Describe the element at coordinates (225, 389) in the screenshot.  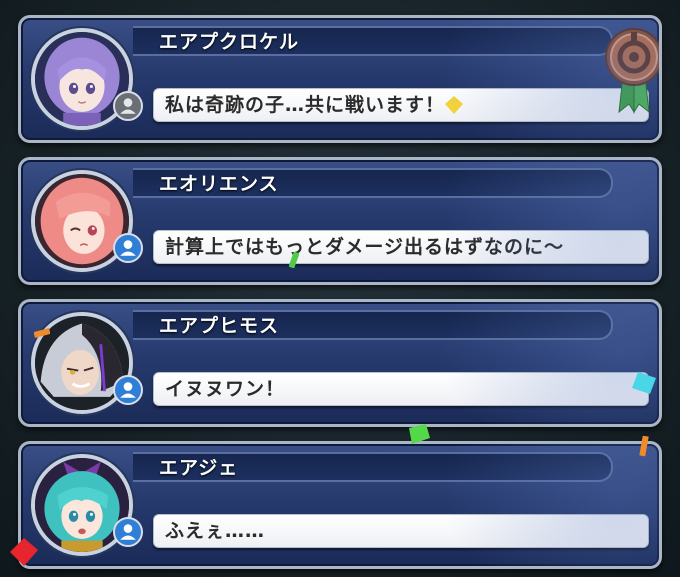
I see `player-message: イヌヌワン！` at that location.